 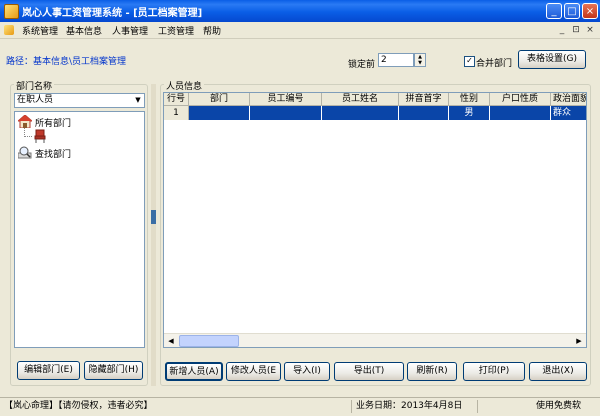 What do you see at coordinates (286, 99) in the screenshot?
I see `col-header-emp-id: 员工编号` at bounding box center [286, 99].